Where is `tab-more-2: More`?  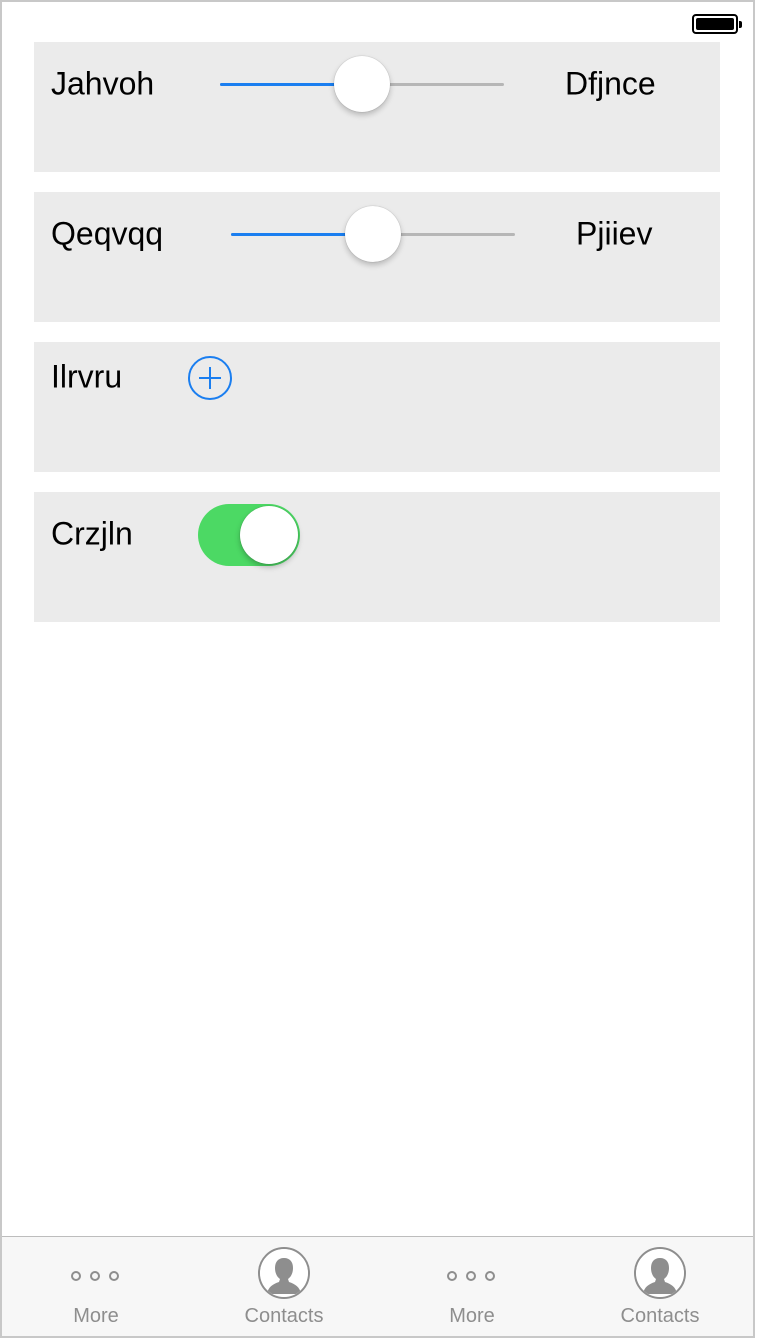 tab-more-2: More is located at coordinates (472, 1286).